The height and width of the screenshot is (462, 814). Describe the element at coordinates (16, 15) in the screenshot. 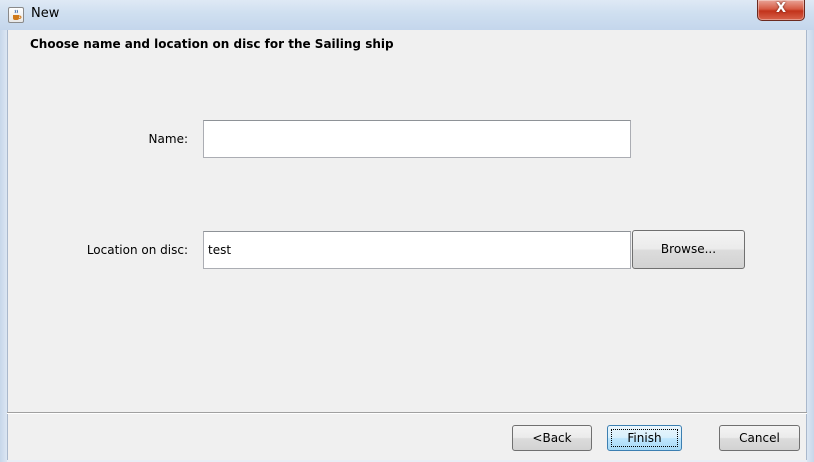

I see `java-cup-icon` at that location.